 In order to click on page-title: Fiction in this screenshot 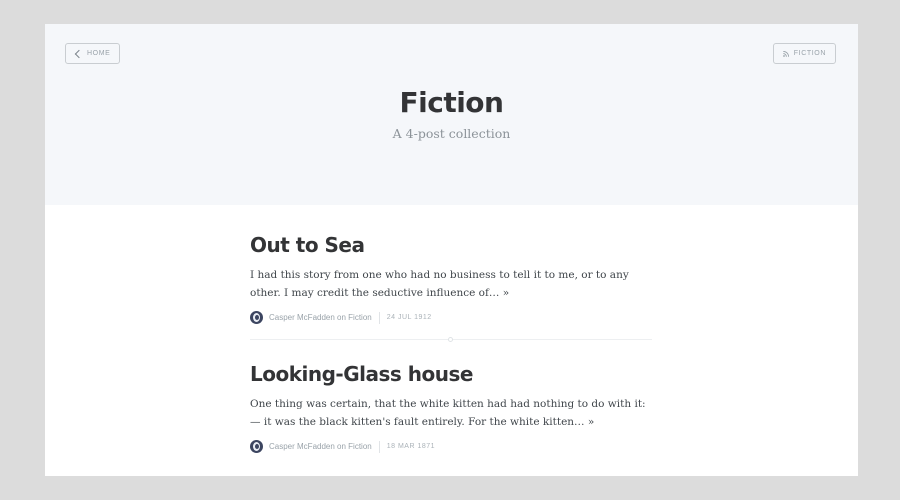, I will do `click(451, 102)`.